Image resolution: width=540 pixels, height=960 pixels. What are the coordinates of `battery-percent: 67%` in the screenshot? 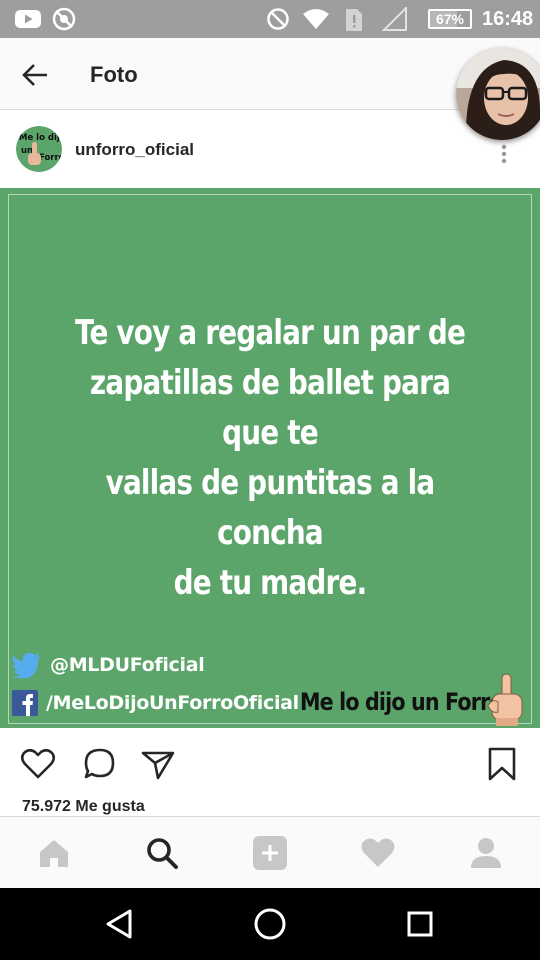 It's located at (450, 19).